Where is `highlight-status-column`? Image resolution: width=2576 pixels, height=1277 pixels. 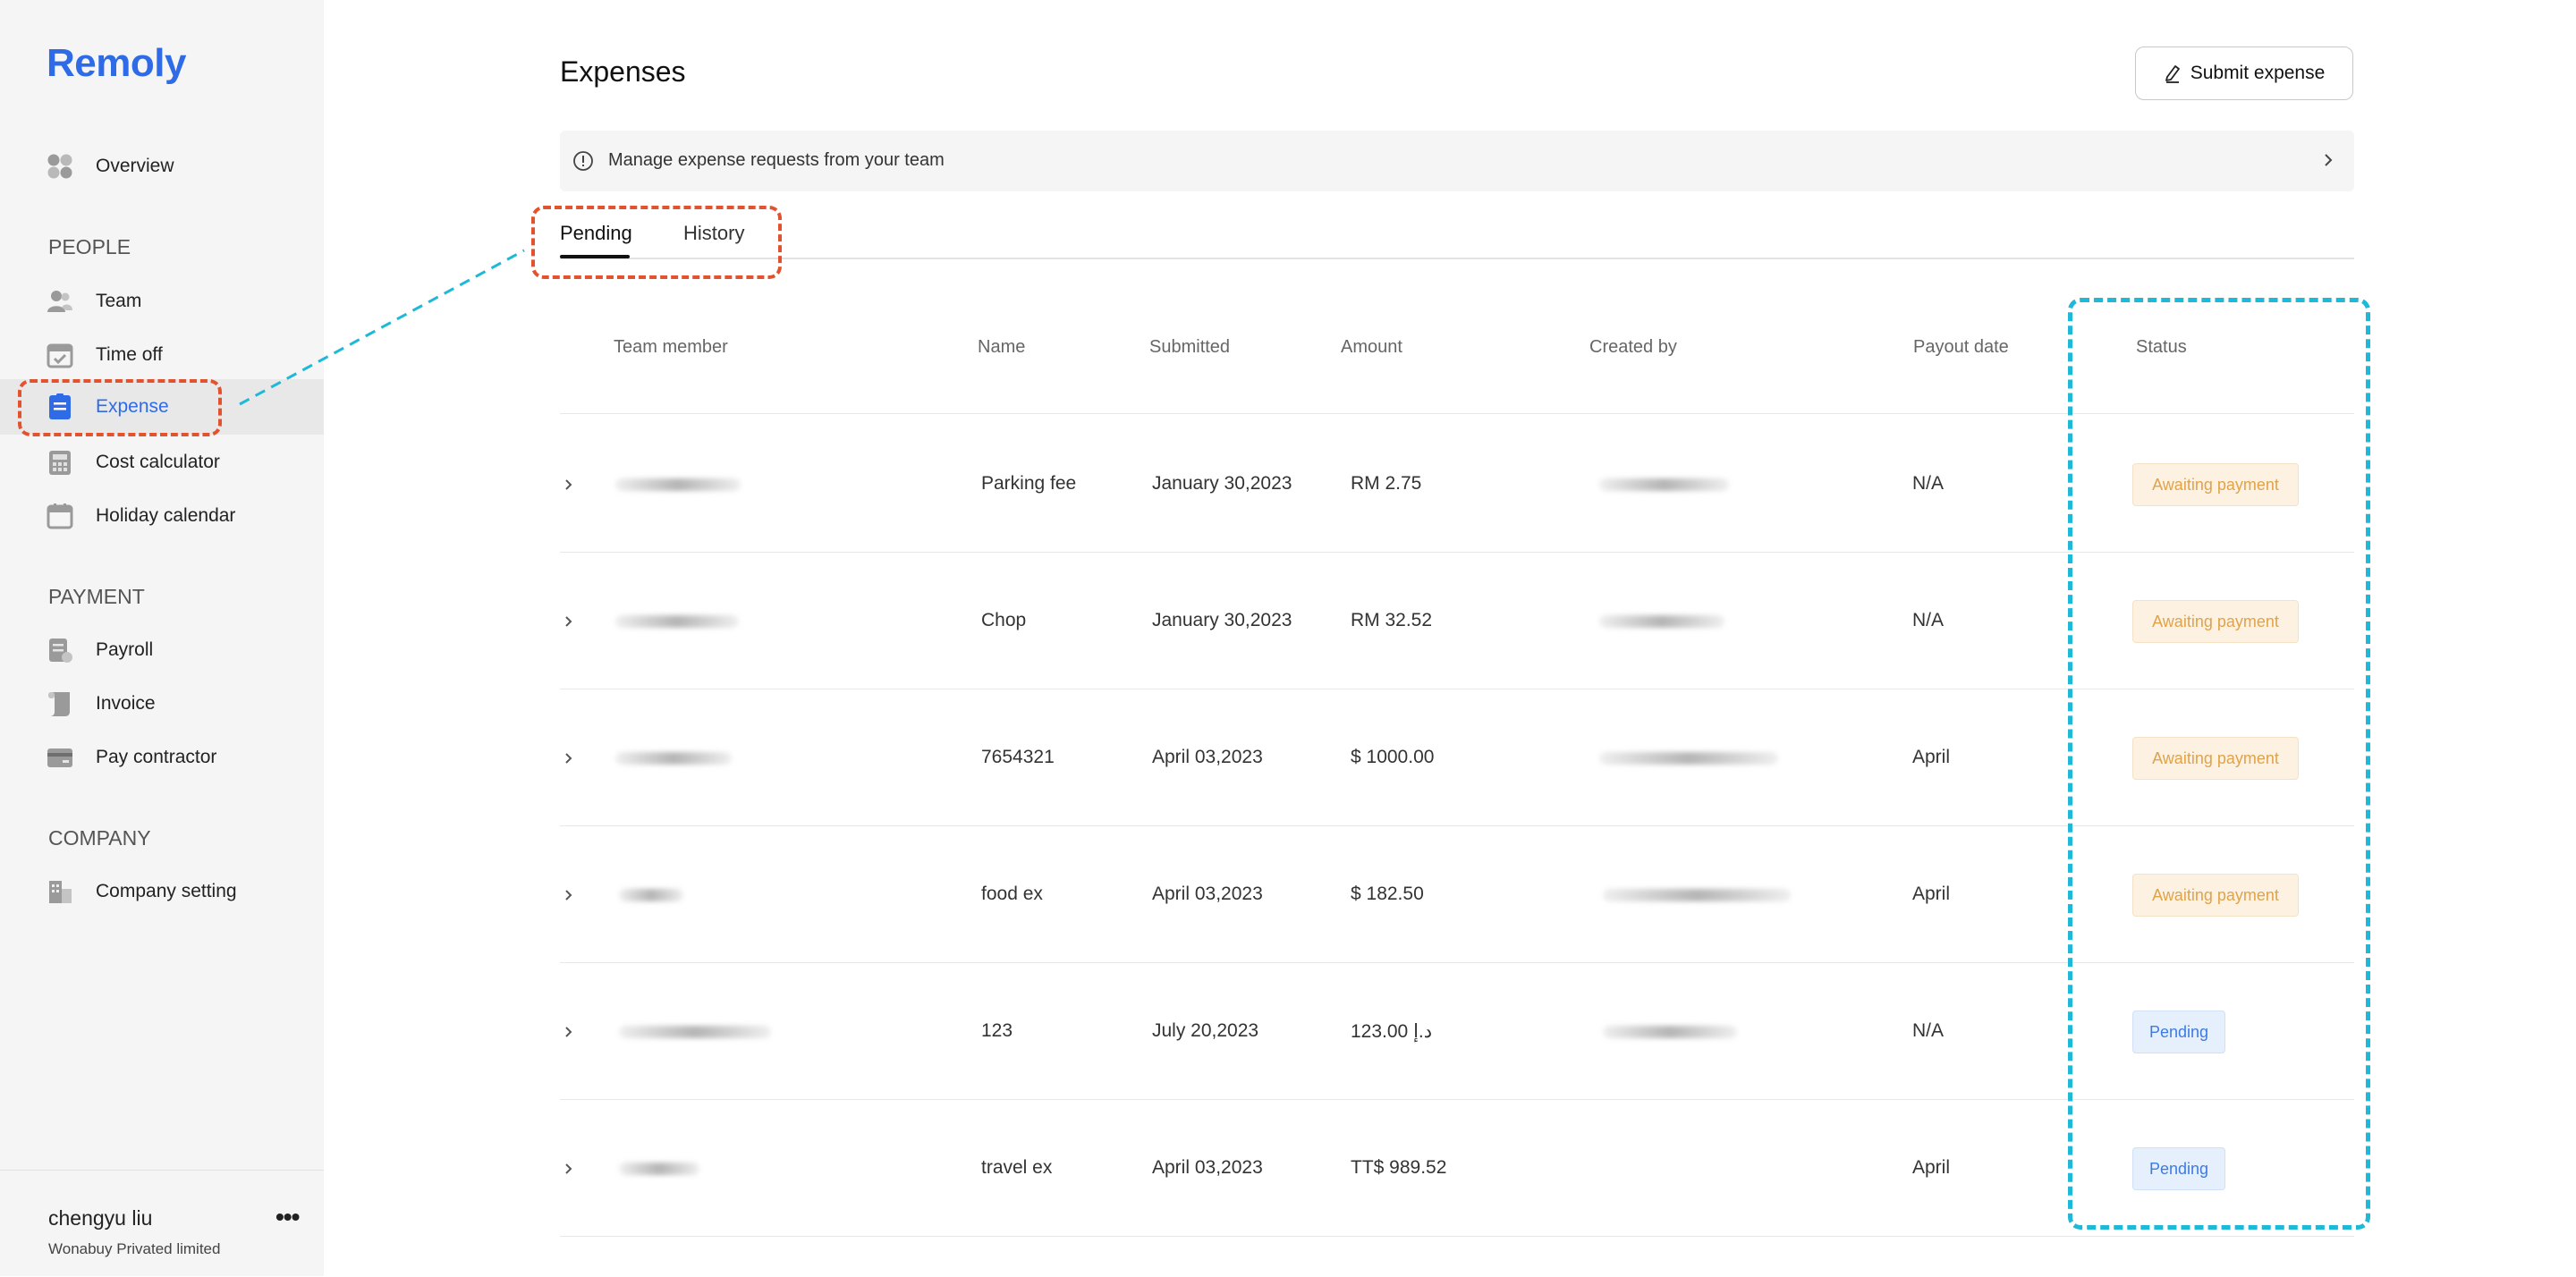
highlight-status-column is located at coordinates (2219, 764).